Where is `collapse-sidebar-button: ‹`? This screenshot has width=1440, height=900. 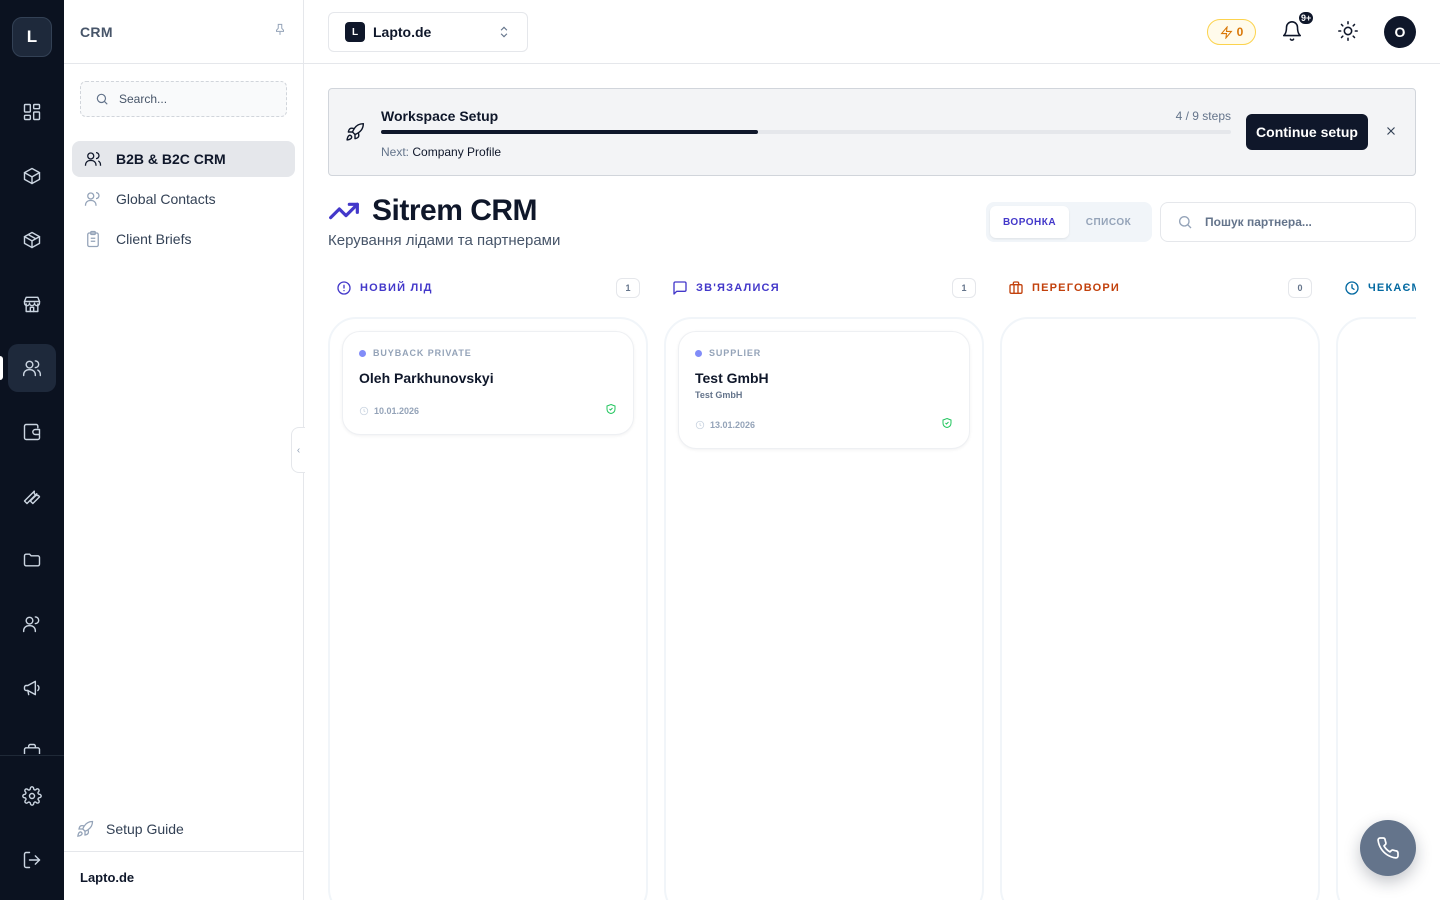
collapse-sidebar-button: ‹ is located at coordinates (298, 450).